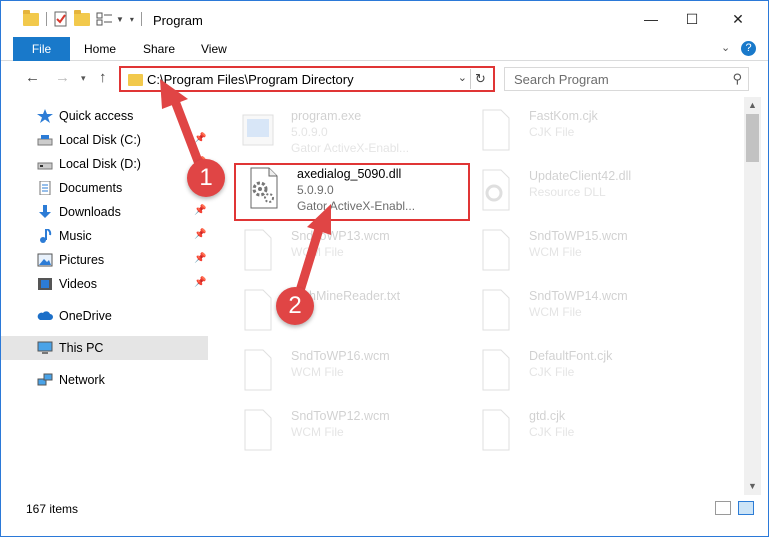  I want to click on search-input: Search Program, so click(561, 79).